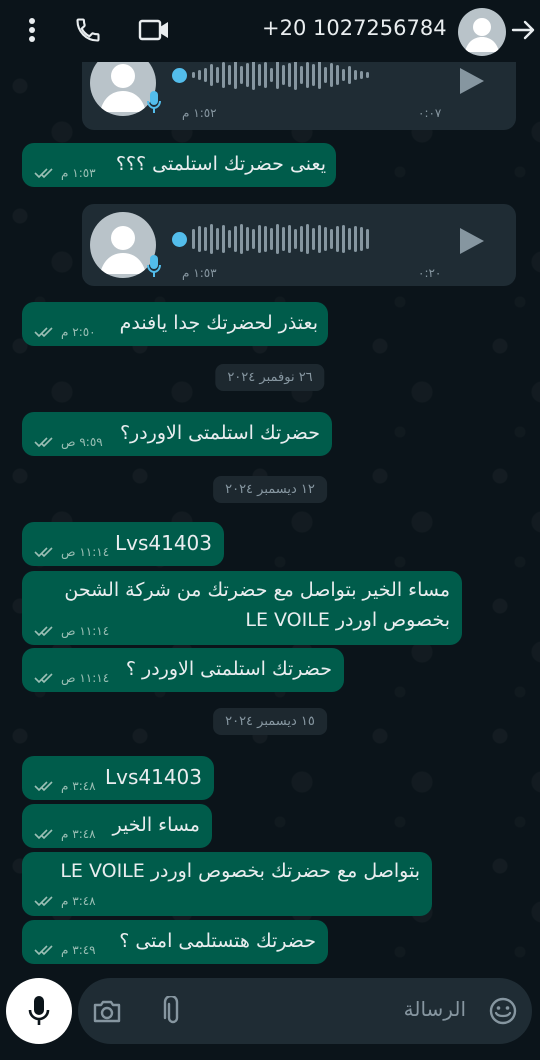 The height and width of the screenshot is (1060, 540). I want to click on voice-message: ٠:٠٧ ١:٥٢ م, so click(299, 96).